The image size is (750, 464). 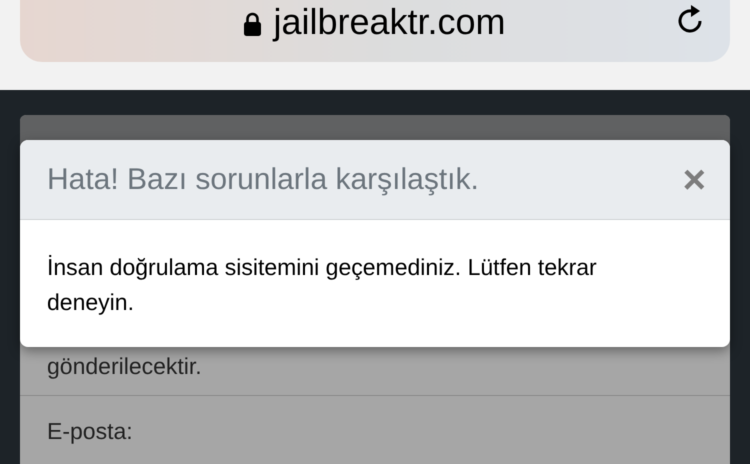 I want to click on error-message: İnsan doğrulama sisitemini geçemediniz. Lütfen tekrar deneyin., so click(x=322, y=285).